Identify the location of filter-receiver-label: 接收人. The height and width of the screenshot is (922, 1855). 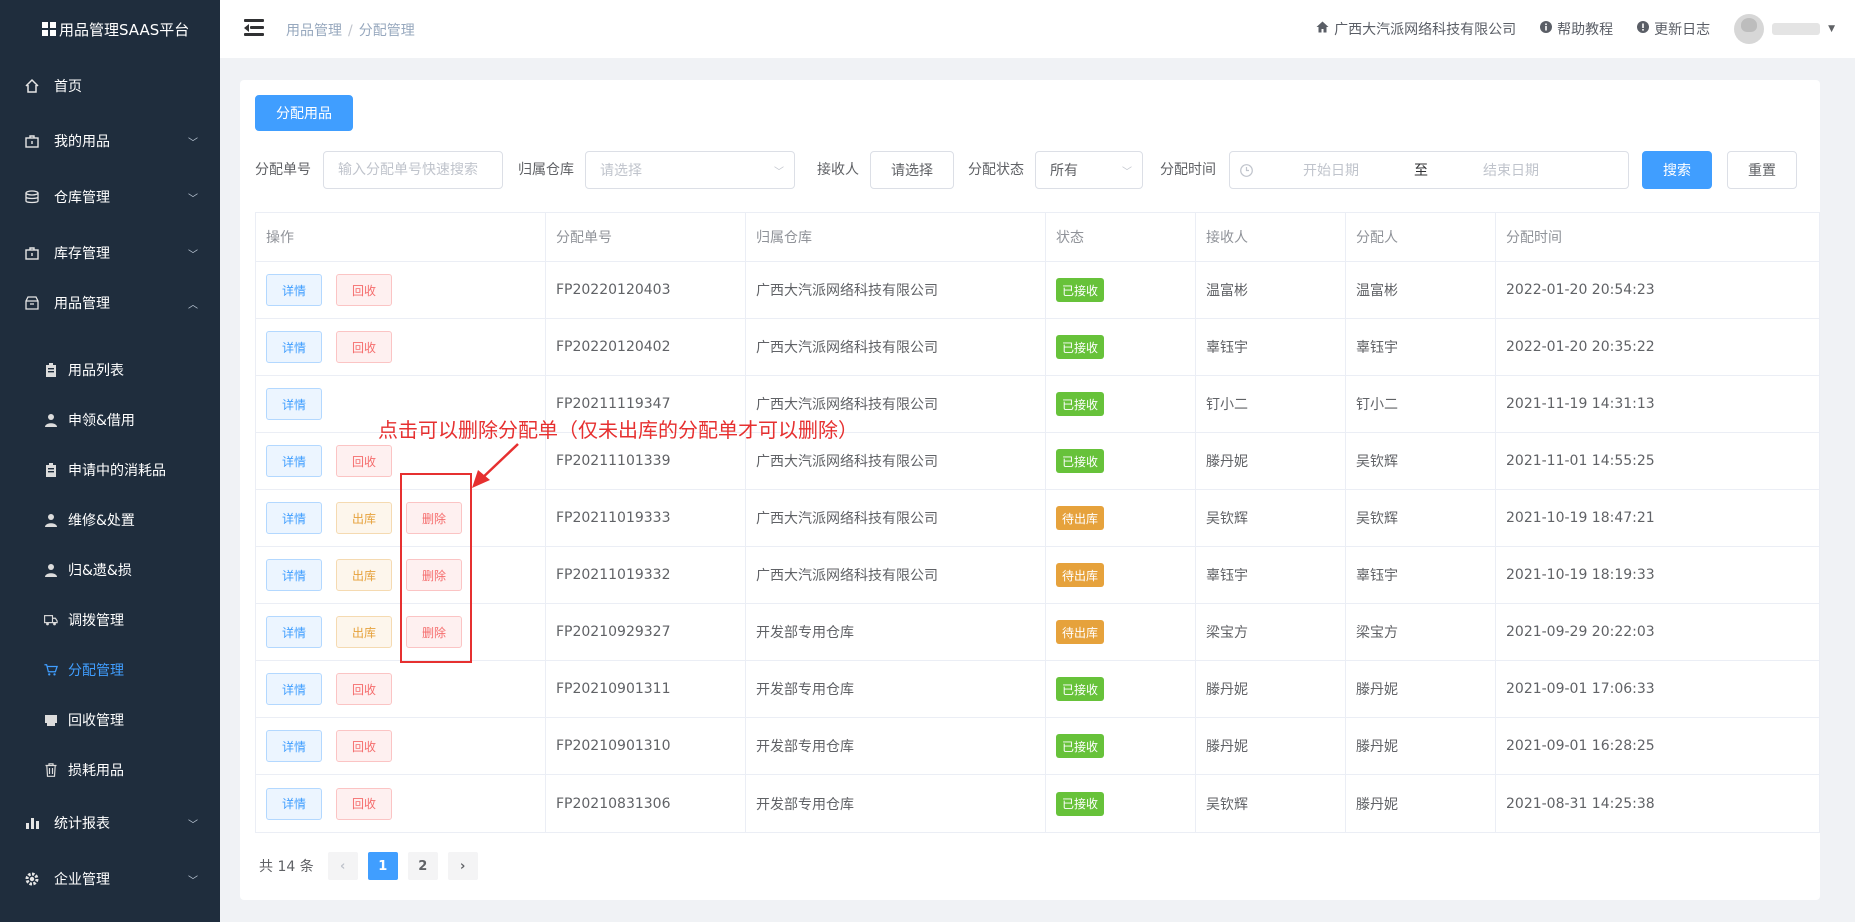
(838, 170).